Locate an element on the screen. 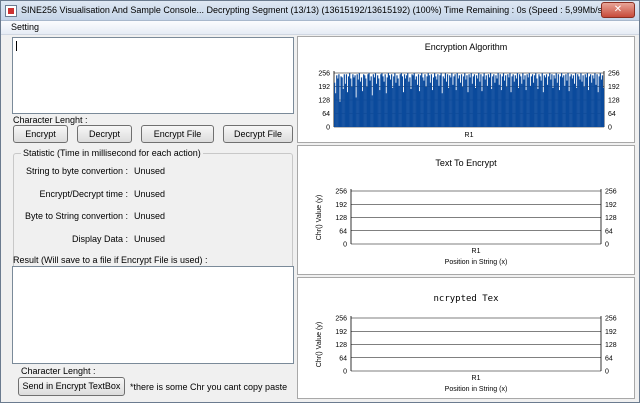 This screenshot has width=640, height=403. app-icon is located at coordinates (11, 11).